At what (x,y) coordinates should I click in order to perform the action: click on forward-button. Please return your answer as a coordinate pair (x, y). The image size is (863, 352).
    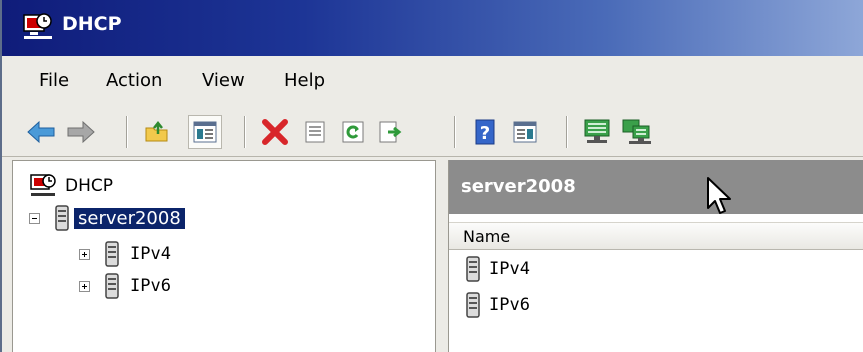
    Looking at the image, I should click on (81, 132).